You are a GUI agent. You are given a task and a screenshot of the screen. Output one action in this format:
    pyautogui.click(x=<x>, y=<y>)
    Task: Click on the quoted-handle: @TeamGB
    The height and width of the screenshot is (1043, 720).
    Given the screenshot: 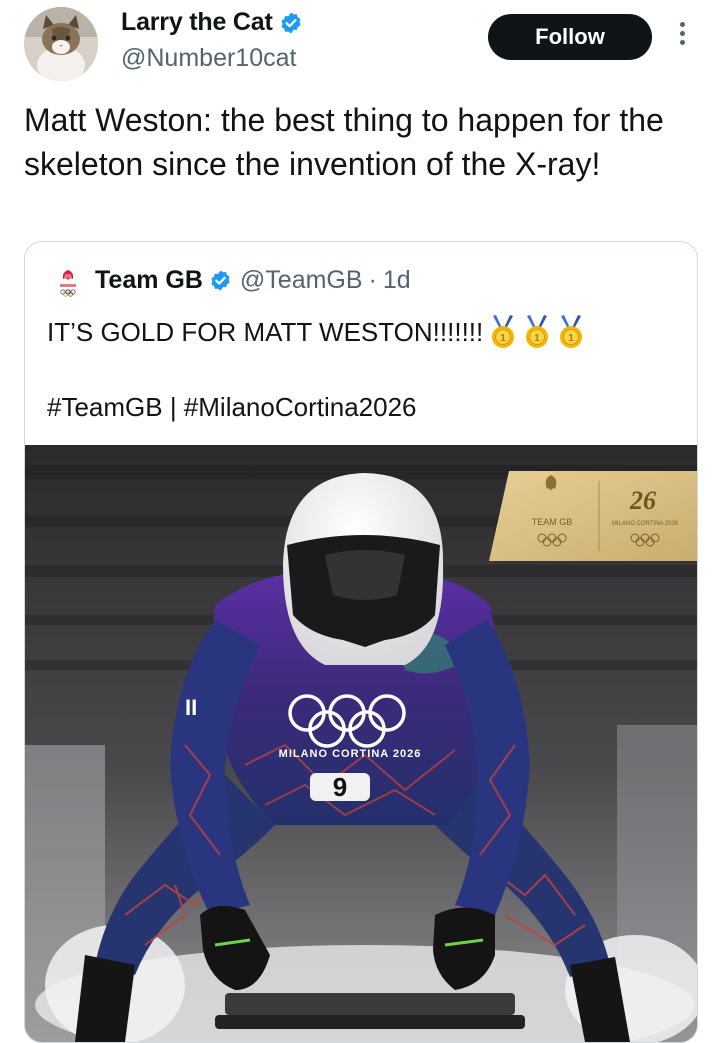 What is the action you would take?
    pyautogui.click(x=301, y=280)
    